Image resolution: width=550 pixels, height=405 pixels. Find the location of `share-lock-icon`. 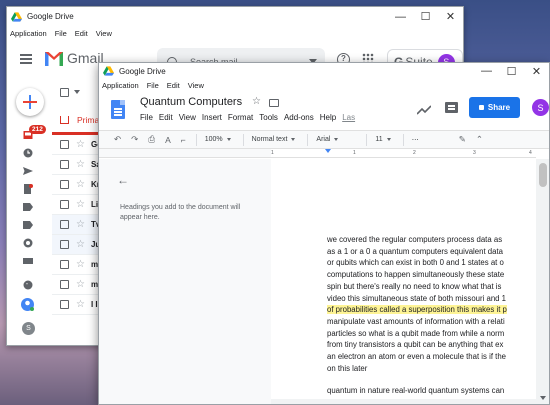

share-lock-icon is located at coordinates (481, 107).